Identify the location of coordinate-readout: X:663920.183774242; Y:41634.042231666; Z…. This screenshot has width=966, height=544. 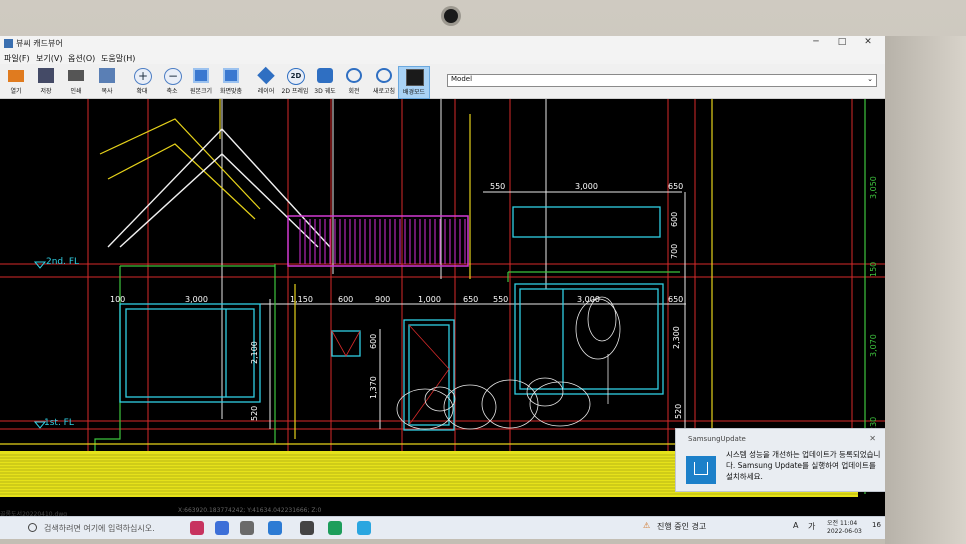
(250, 510).